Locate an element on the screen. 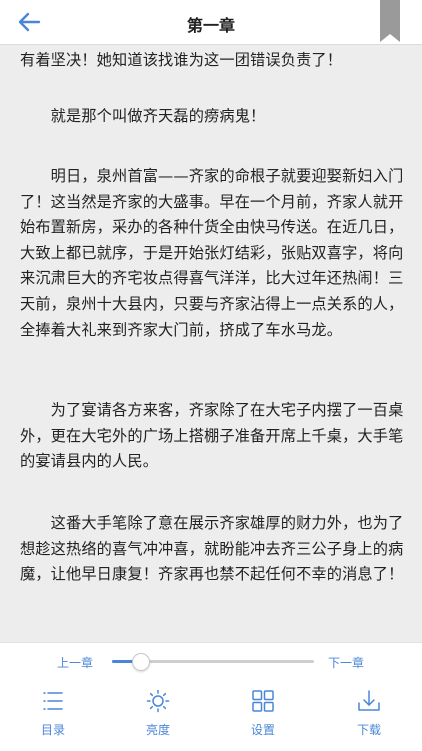 This screenshot has width=422, height=751. bookmark-button is located at coordinates (390, 22).